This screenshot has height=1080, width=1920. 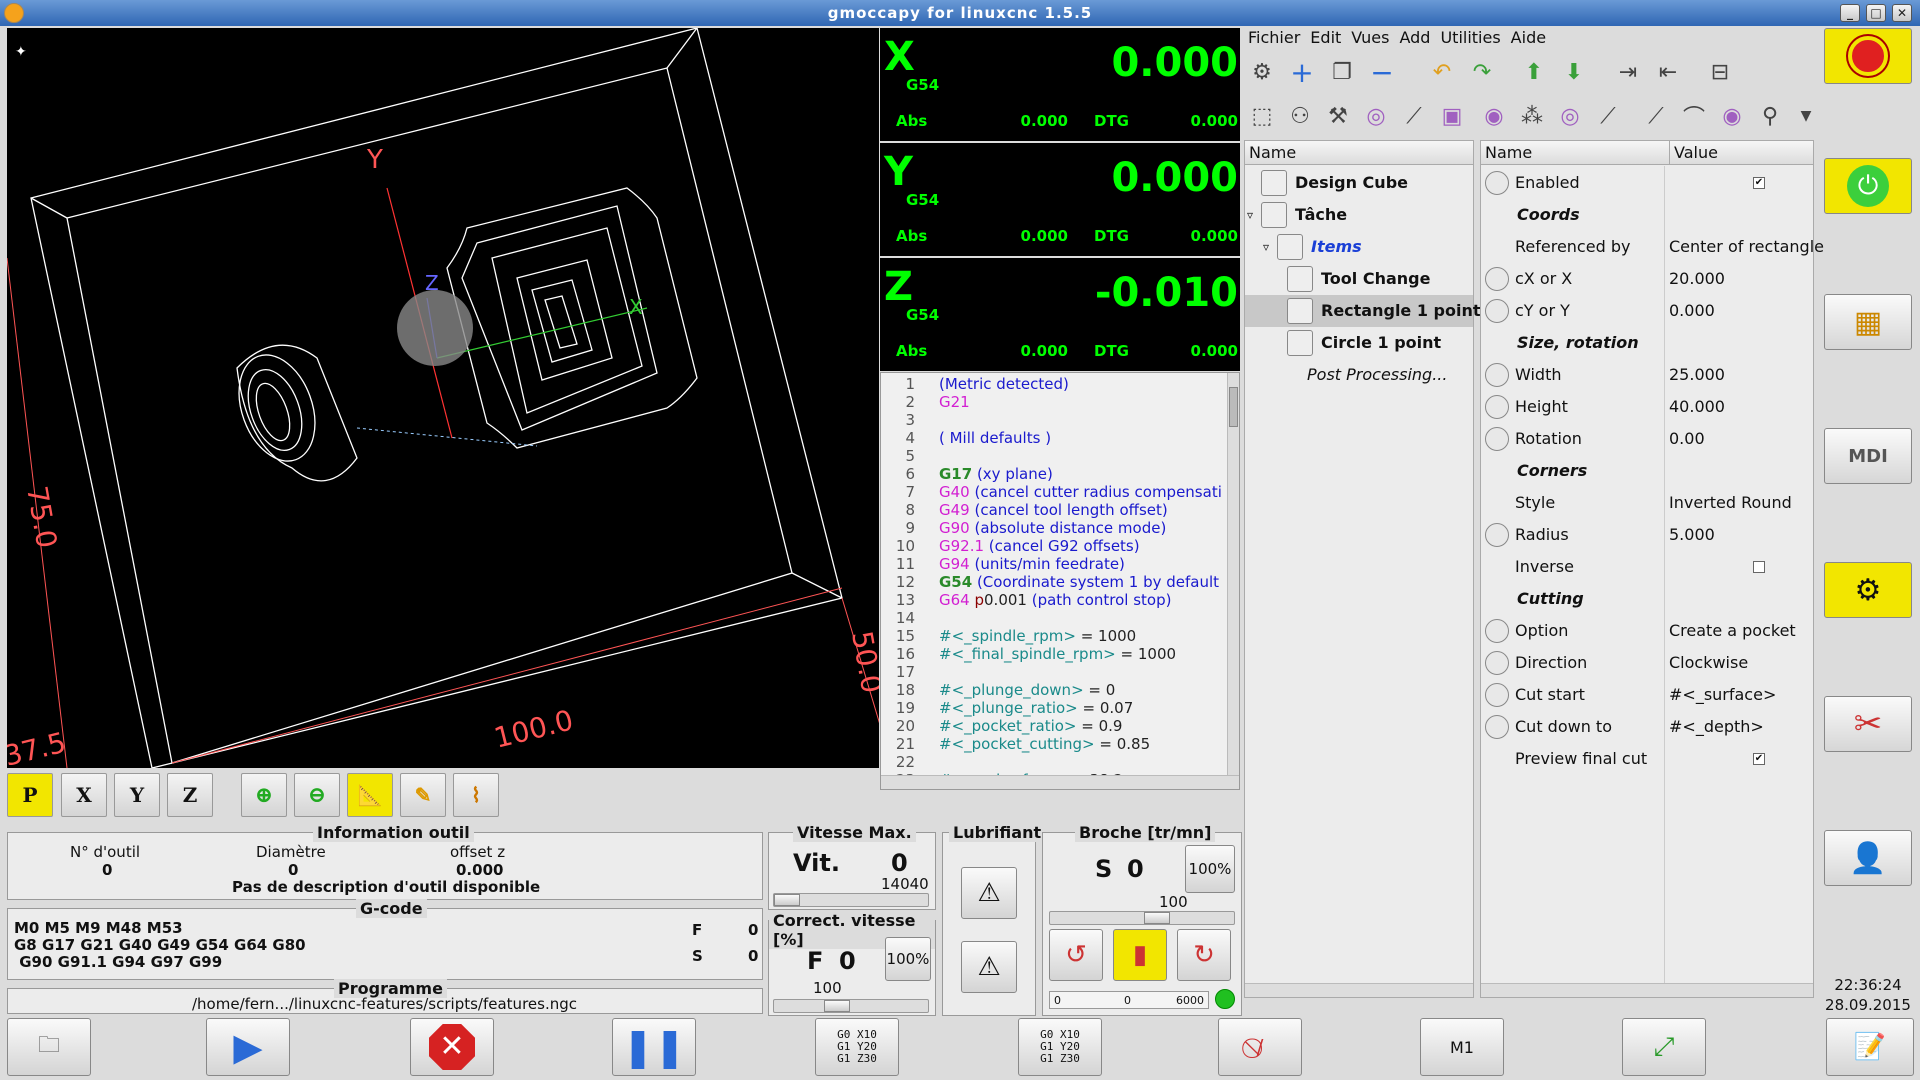 I want to click on manual-mode-button: ▦, so click(x=1868, y=322).